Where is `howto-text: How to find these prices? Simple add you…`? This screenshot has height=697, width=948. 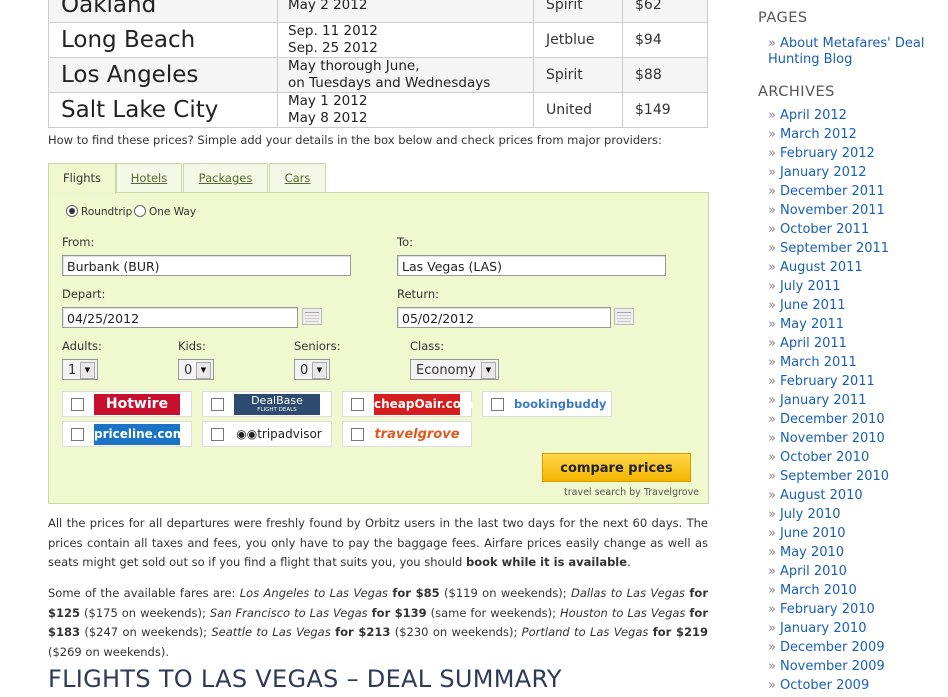 howto-text: How to find these prices? Simple add you… is located at coordinates (355, 140).